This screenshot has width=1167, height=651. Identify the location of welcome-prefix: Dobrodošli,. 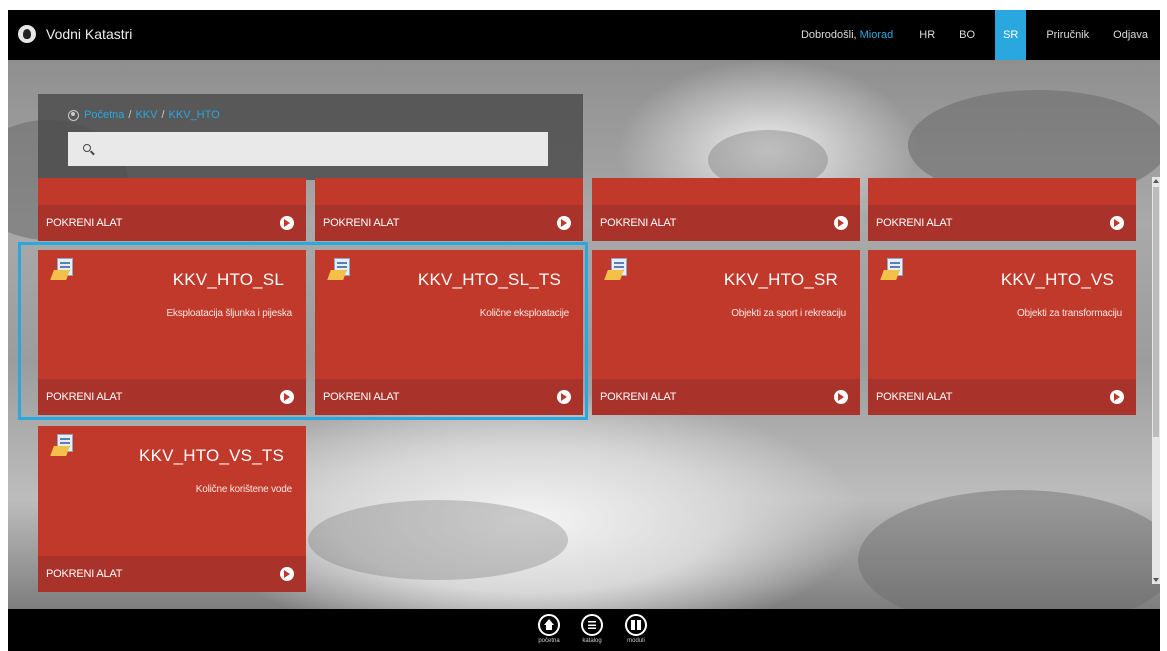
(828, 35).